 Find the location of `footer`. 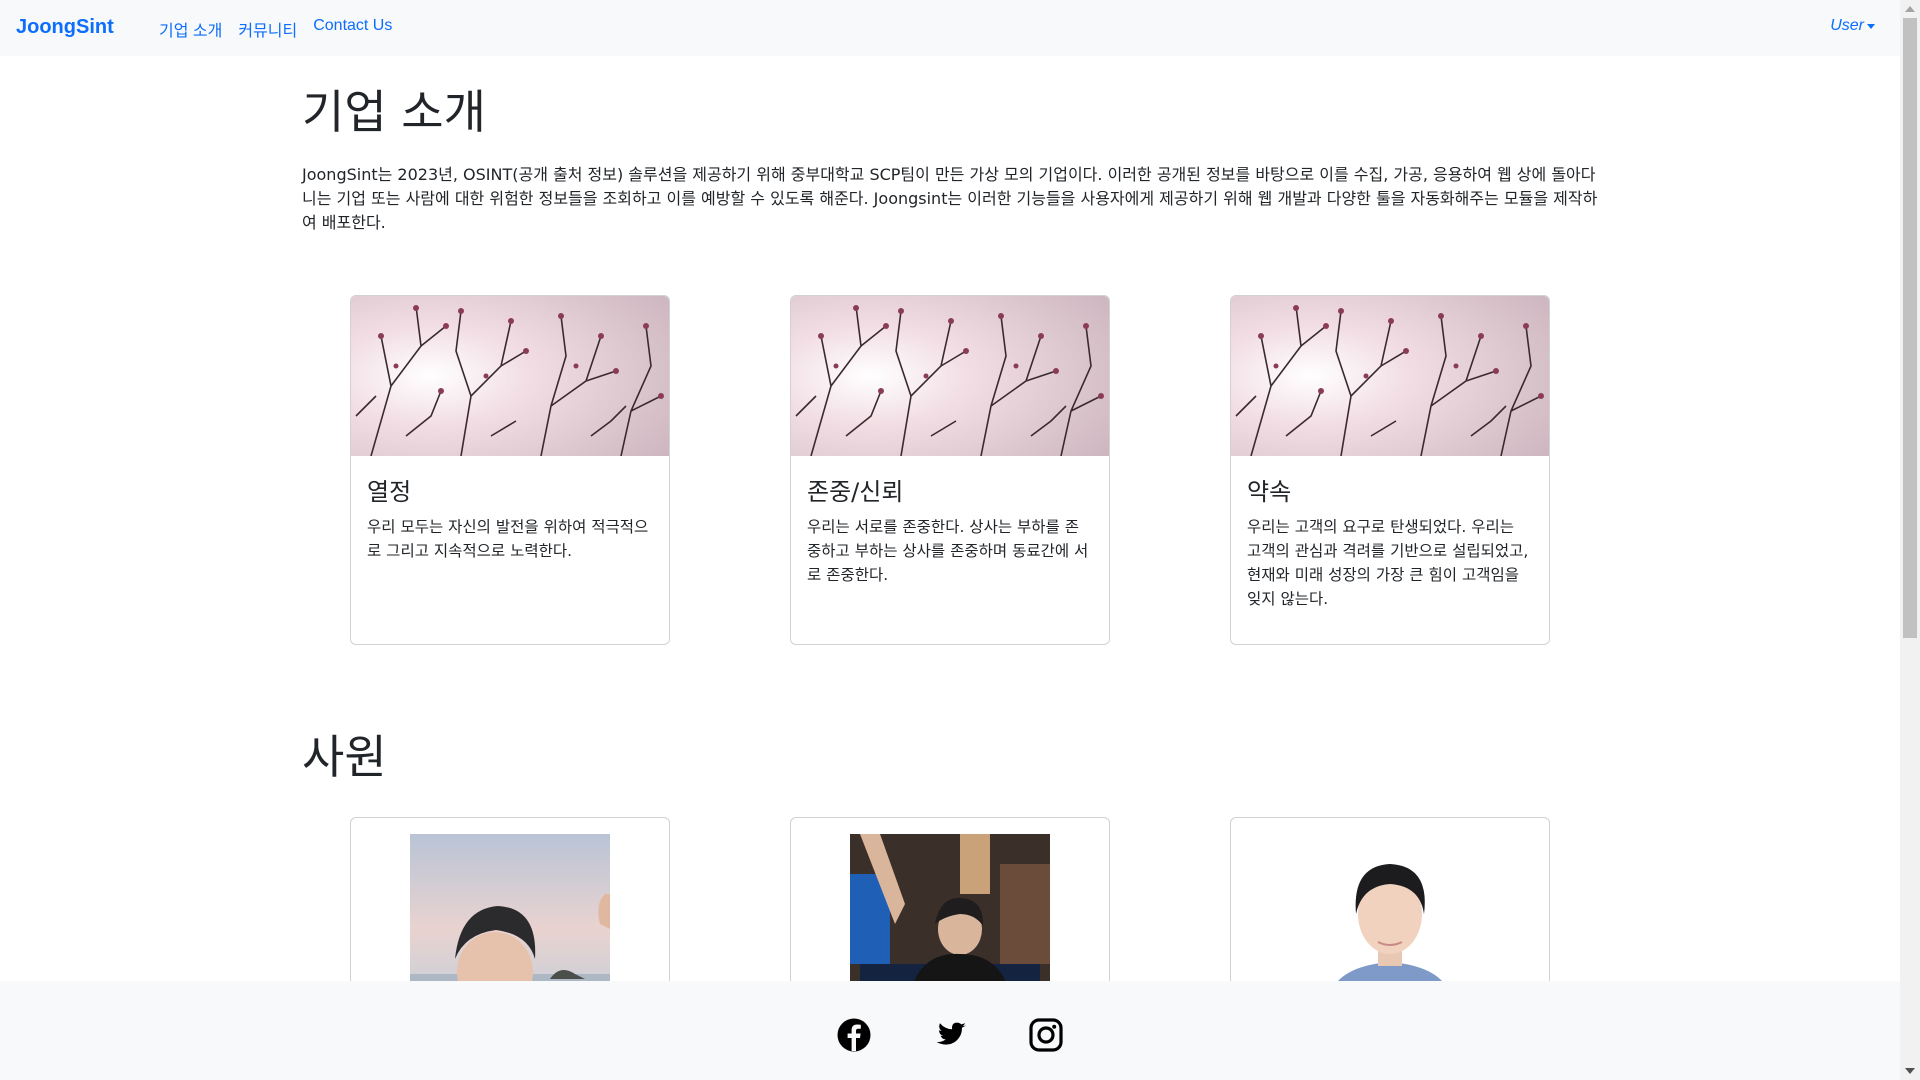

footer is located at coordinates (950, 1030).